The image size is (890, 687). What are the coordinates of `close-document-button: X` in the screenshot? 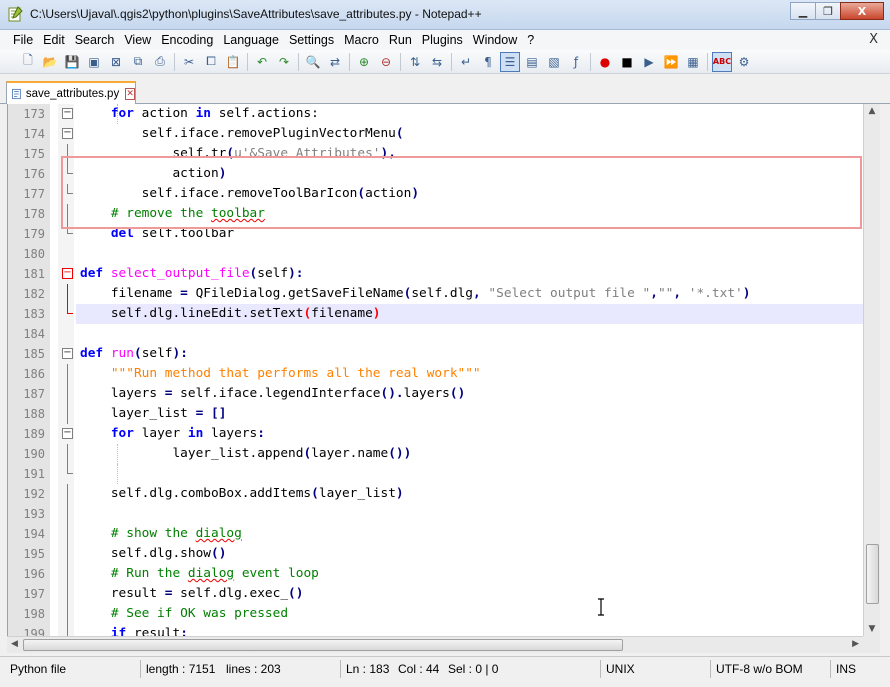 It's located at (873, 39).